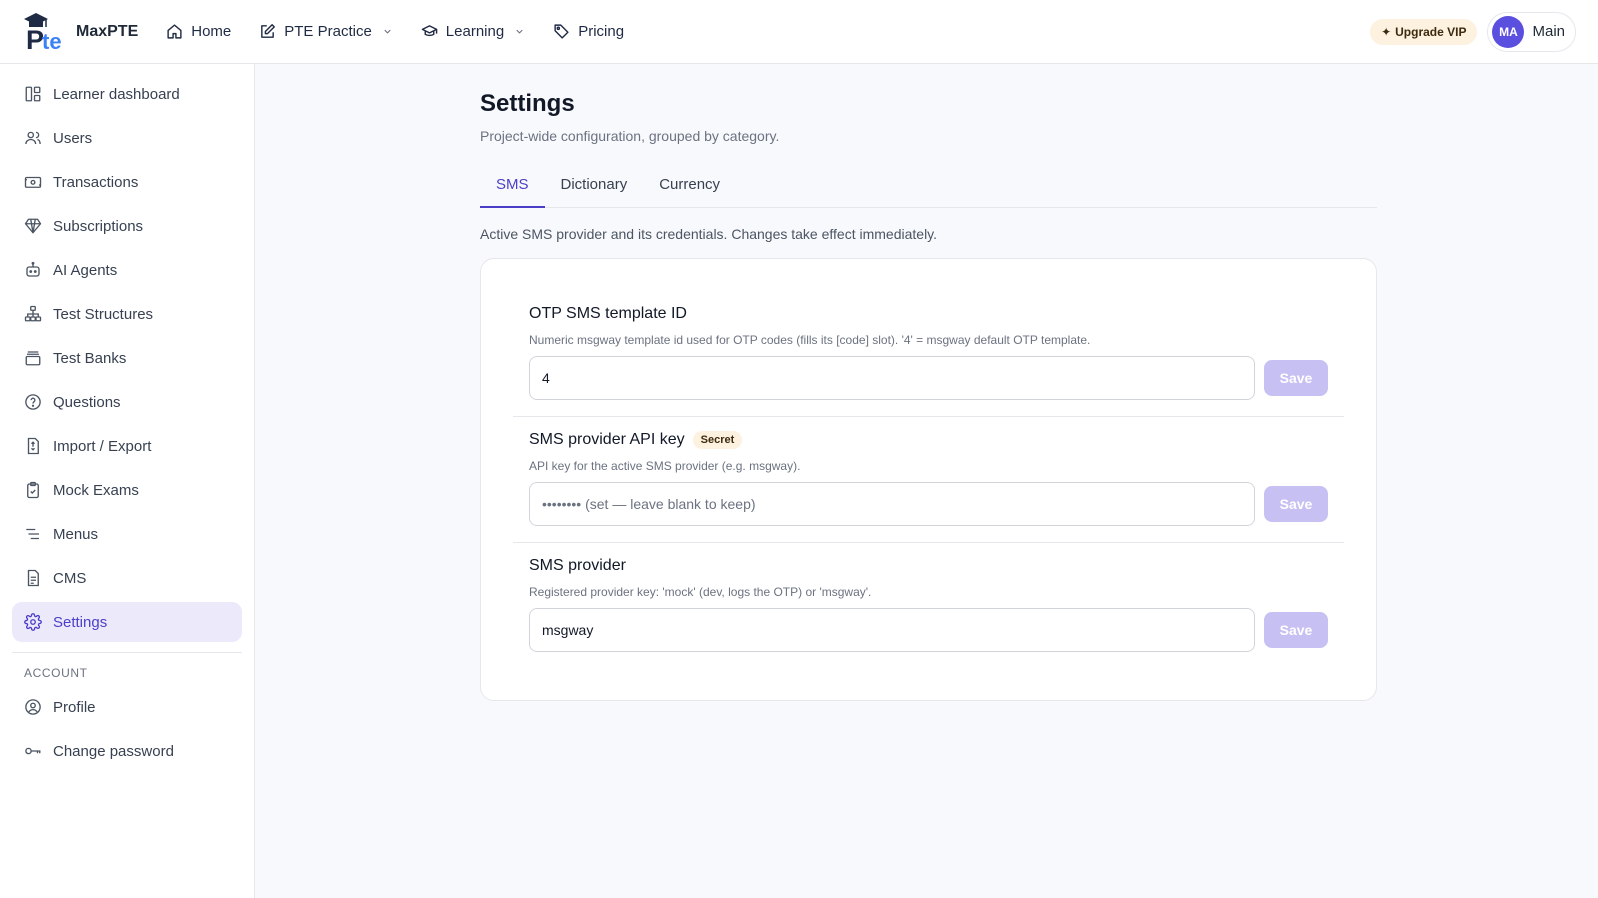  Describe the element at coordinates (33, 622) in the screenshot. I see `gear-icon` at that location.